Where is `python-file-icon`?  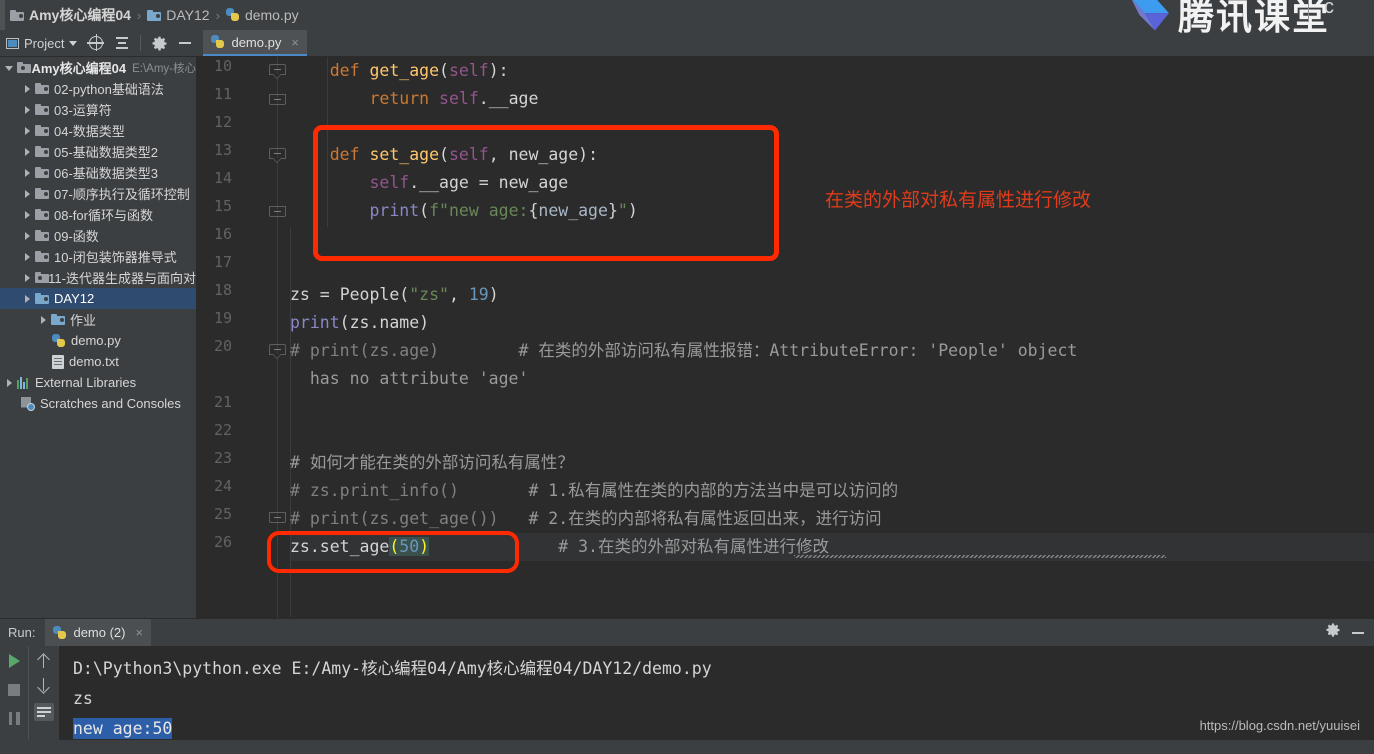
python-file-icon is located at coordinates (232, 15).